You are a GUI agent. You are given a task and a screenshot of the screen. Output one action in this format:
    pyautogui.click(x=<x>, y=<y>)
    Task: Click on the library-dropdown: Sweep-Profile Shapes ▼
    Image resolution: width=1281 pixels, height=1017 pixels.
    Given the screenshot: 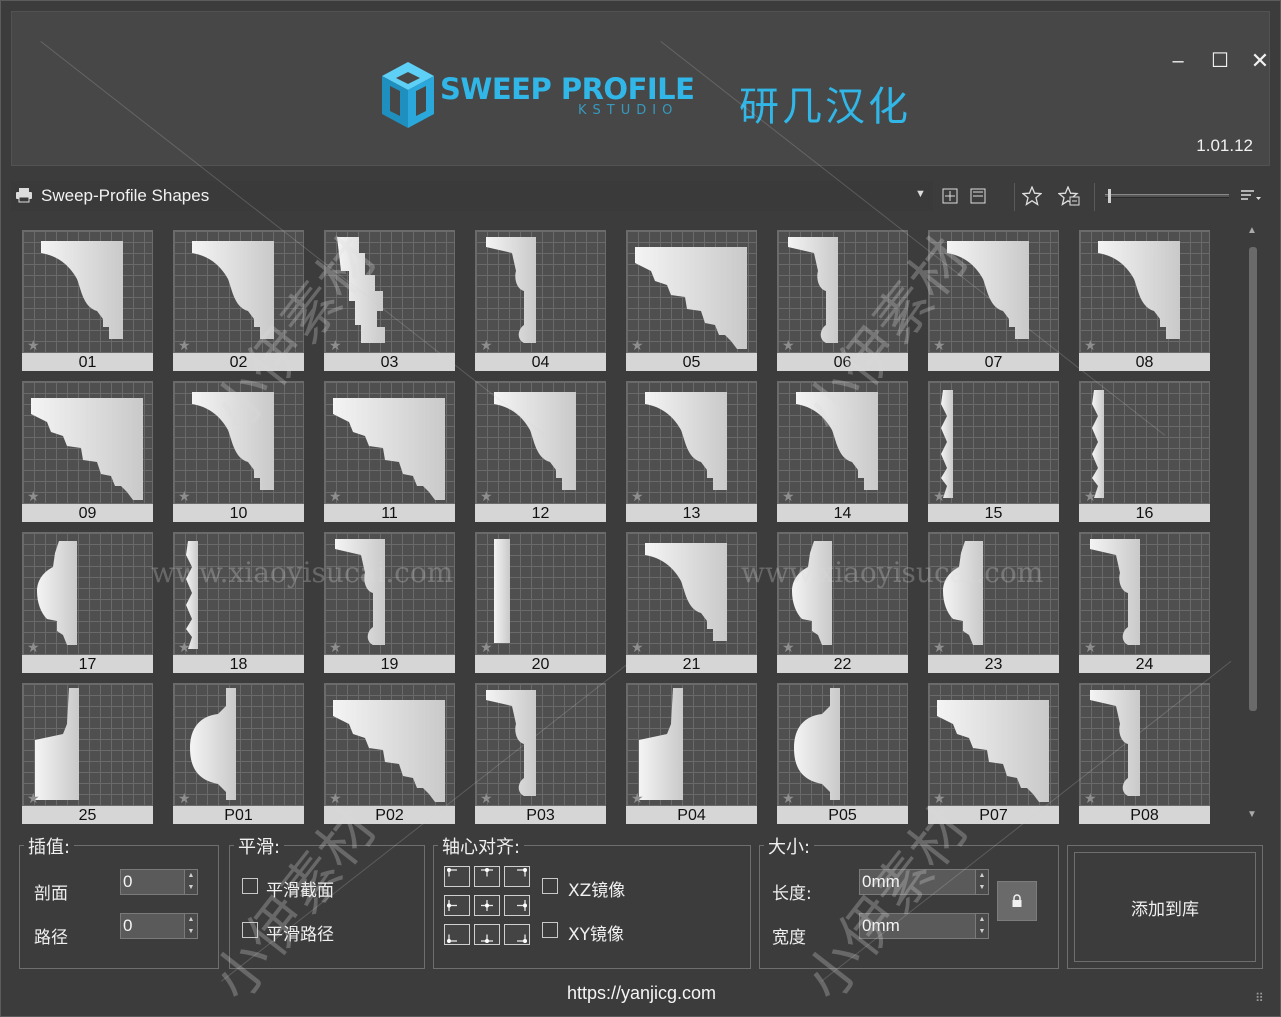 What is the action you would take?
    pyautogui.click(x=472, y=196)
    